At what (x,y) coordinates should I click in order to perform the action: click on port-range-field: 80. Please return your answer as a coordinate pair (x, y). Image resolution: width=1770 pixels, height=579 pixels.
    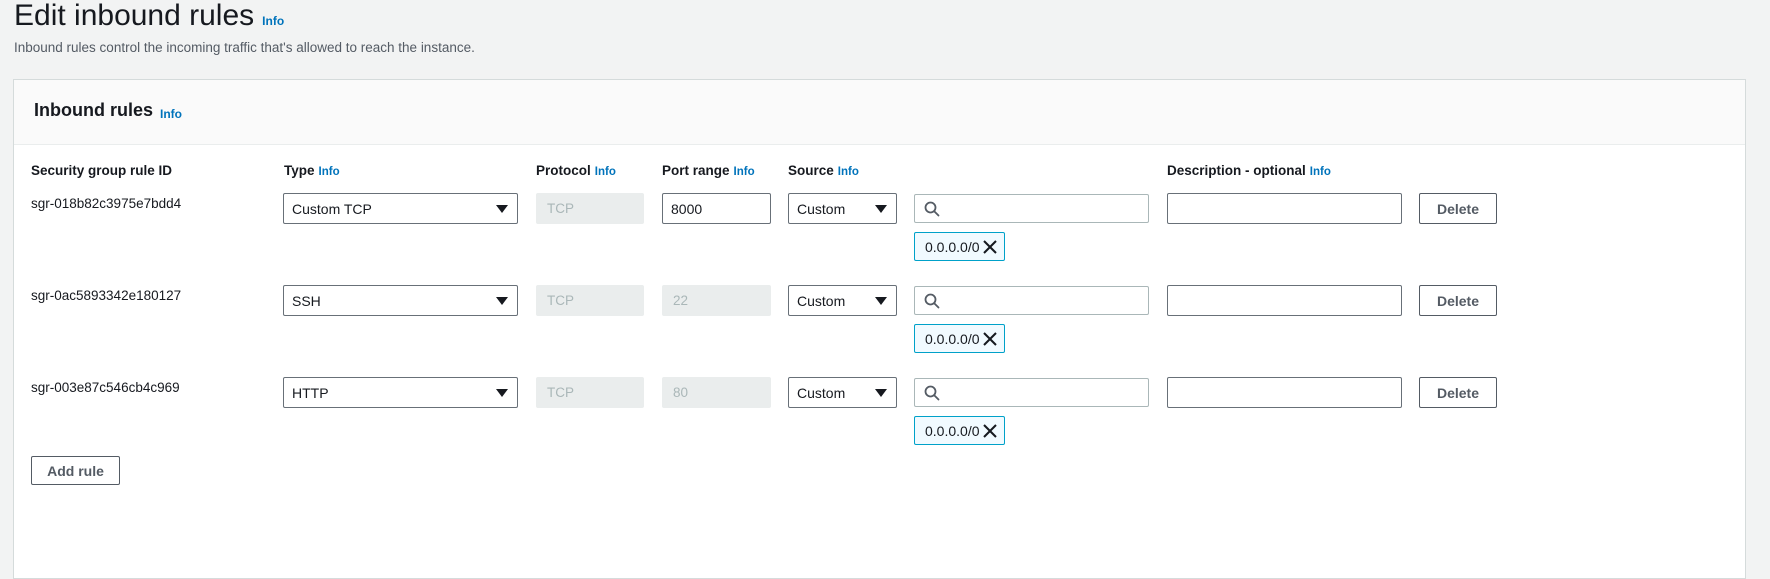
    Looking at the image, I should click on (716, 392).